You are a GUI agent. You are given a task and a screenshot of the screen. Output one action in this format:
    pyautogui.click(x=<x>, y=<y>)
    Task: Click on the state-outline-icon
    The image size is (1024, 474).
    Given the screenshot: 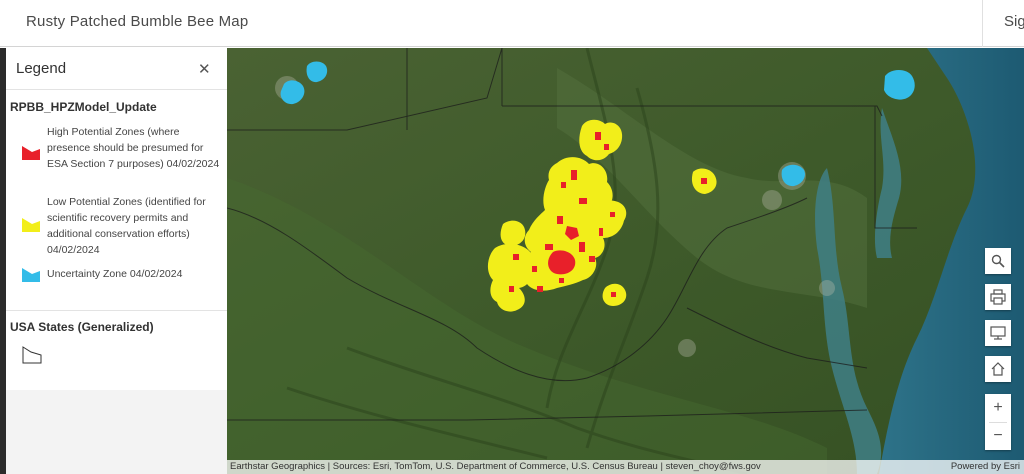 What is the action you would take?
    pyautogui.click(x=32, y=355)
    